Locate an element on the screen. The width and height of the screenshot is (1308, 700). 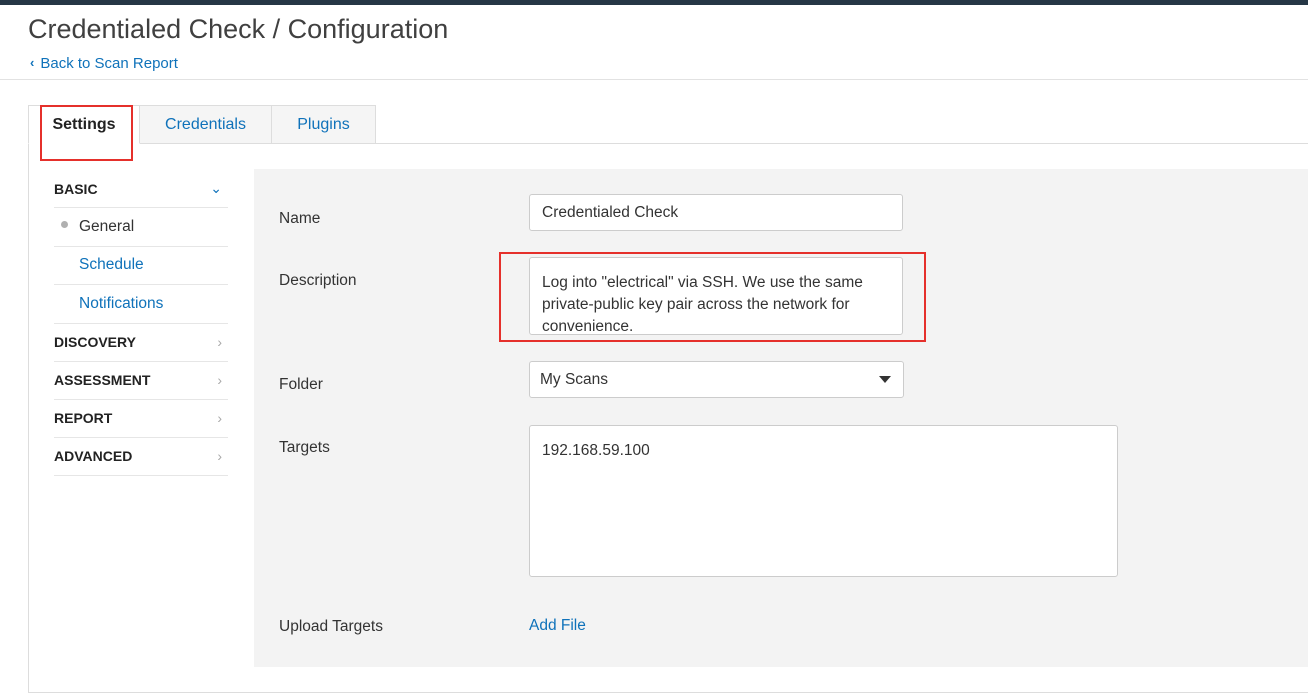
back-to-scan-report-link: ‹ Back to Scan Report is located at coordinates (104, 63).